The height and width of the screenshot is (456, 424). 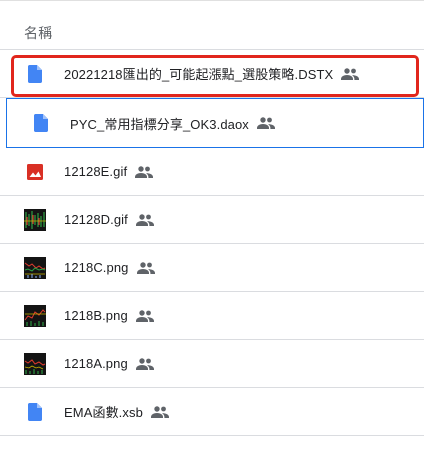 What do you see at coordinates (159, 124) in the screenshot?
I see `file-name: PYC_常用指標分享_OK3.daox` at bounding box center [159, 124].